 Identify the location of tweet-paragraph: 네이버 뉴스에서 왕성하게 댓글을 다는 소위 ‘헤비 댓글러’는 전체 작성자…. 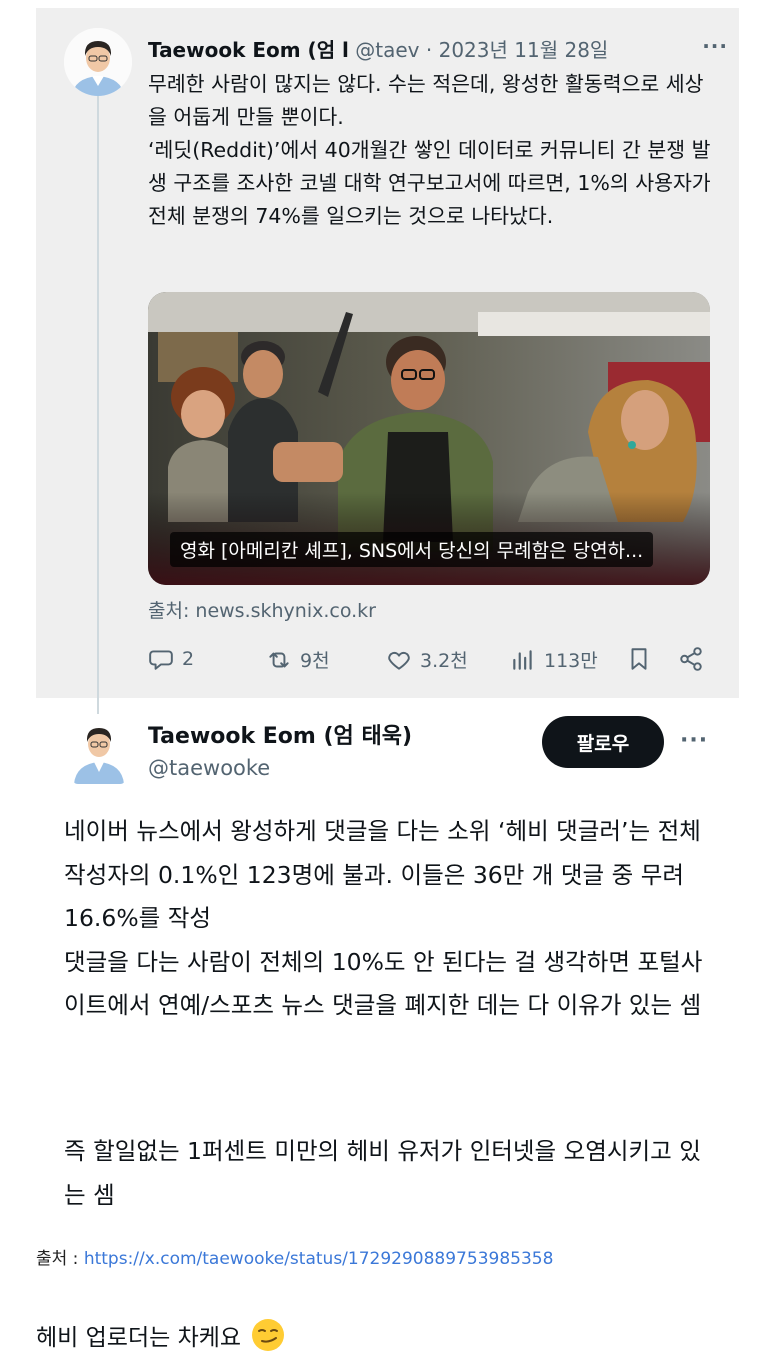
(382, 874).